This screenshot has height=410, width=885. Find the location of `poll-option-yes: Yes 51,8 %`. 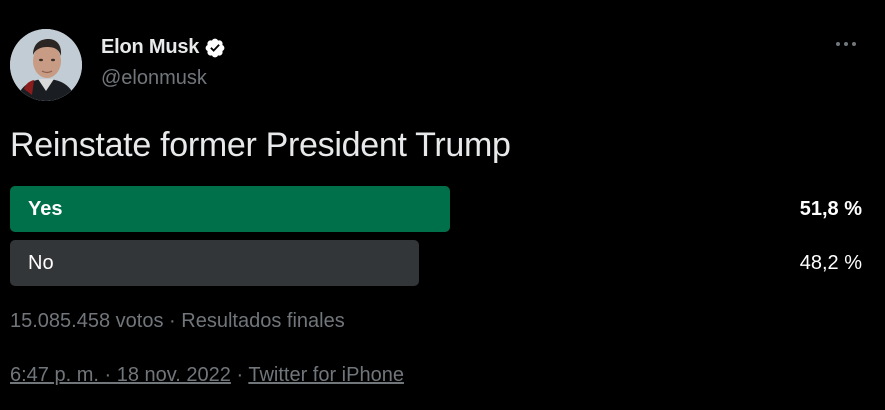

poll-option-yes: Yes 51,8 % is located at coordinates (436, 209).